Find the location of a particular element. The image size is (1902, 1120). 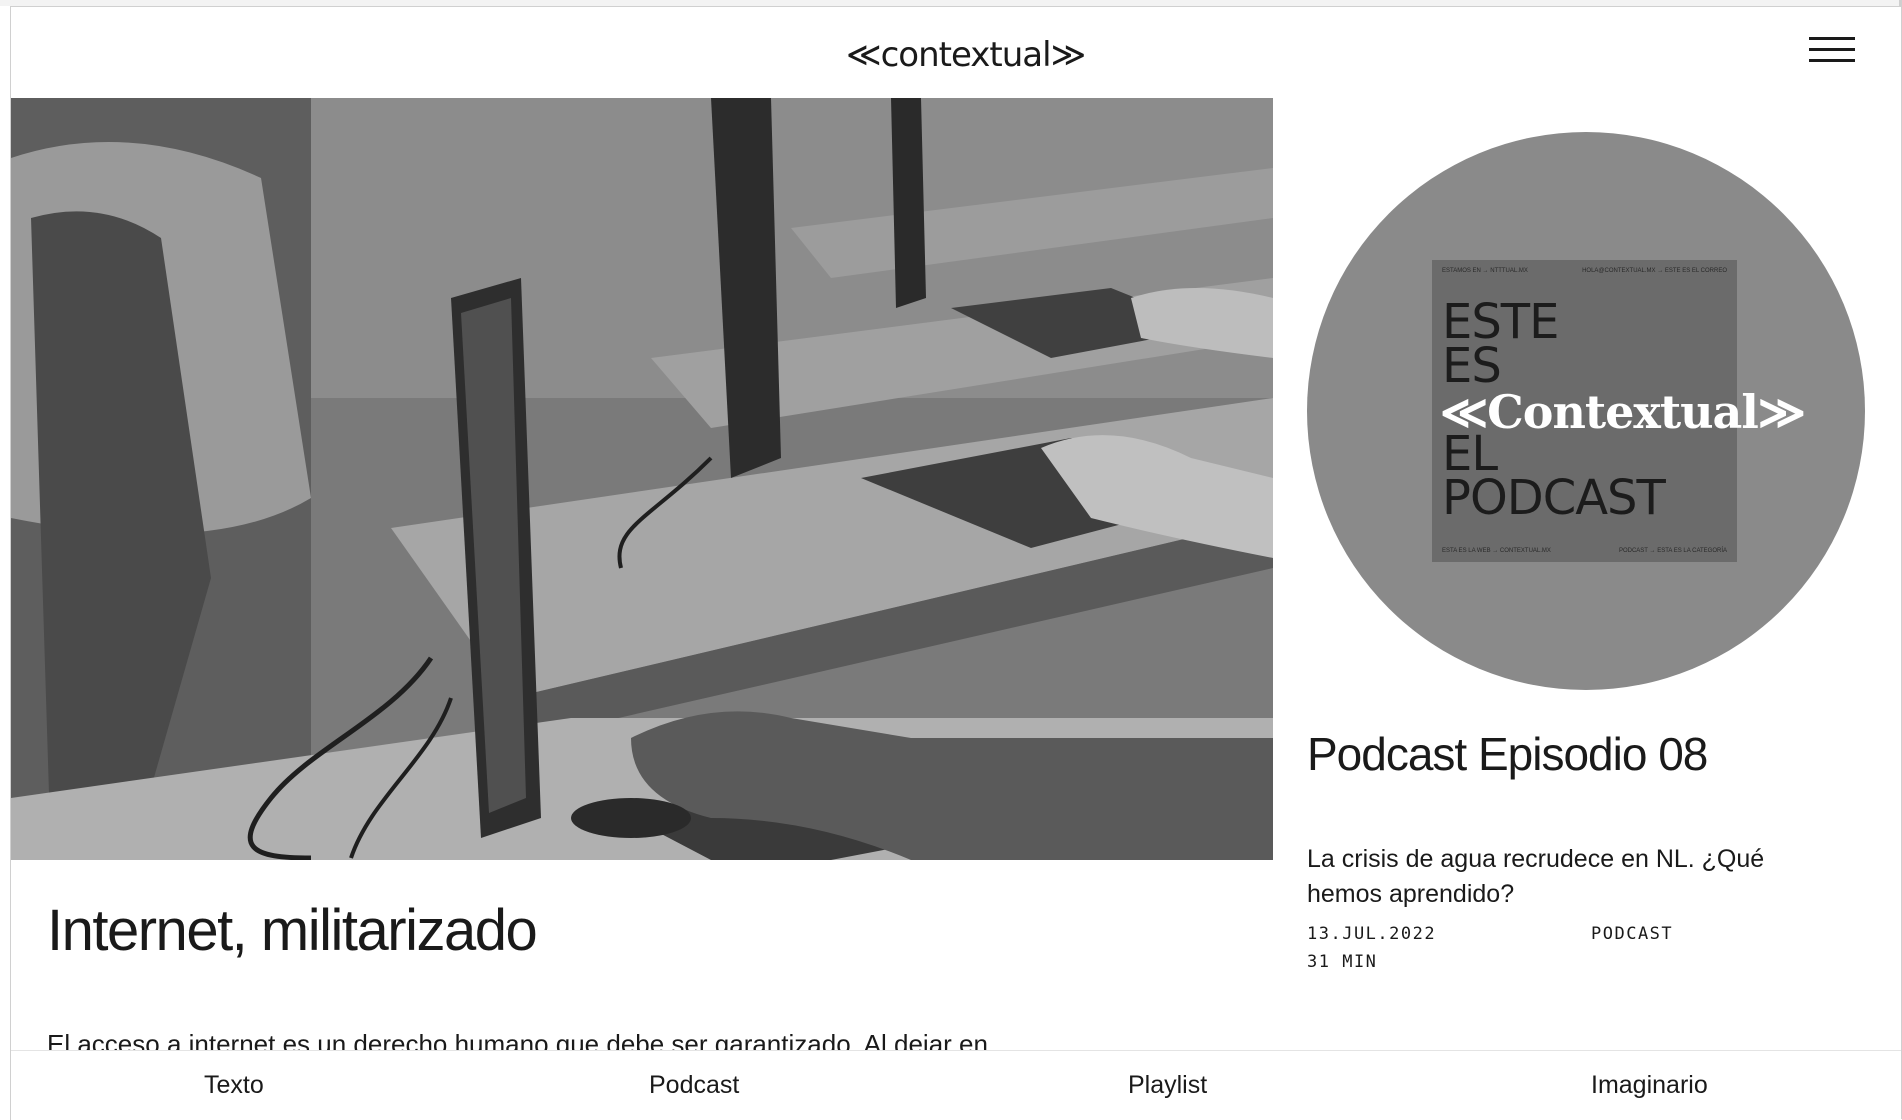

site-header: ≪contextual≫ is located at coordinates (956, 52).